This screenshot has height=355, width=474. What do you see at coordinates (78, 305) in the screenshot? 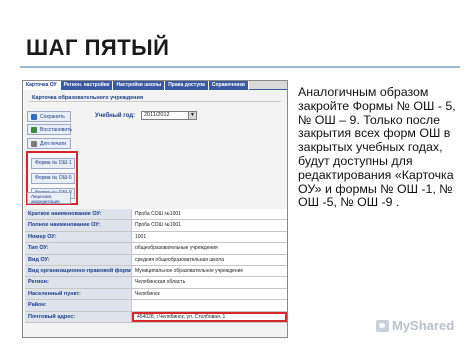
I see `field-label: Район:` at bounding box center [78, 305].